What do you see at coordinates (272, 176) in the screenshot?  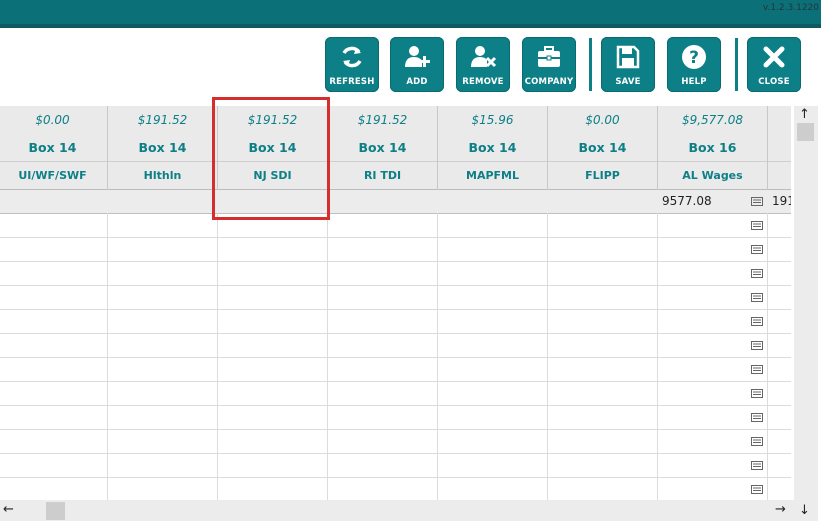 I see `column-name: NJ SDI` at bounding box center [272, 176].